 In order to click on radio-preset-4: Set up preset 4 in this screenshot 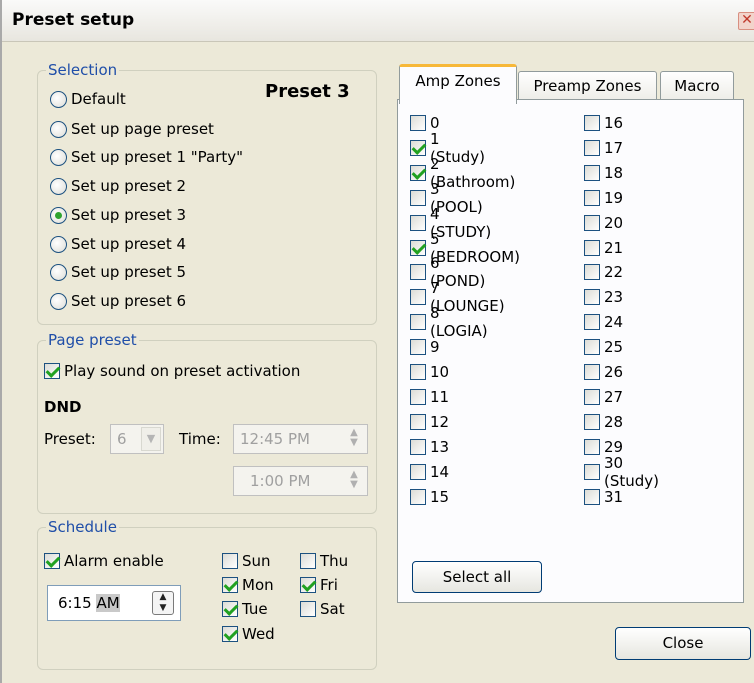, I will do `click(118, 244)`.